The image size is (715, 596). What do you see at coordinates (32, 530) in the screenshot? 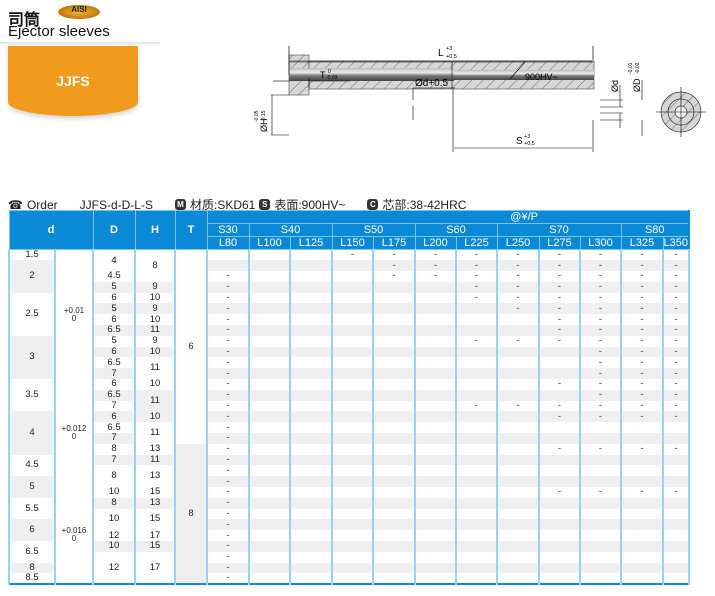
I see `cell-d: 6` at bounding box center [32, 530].